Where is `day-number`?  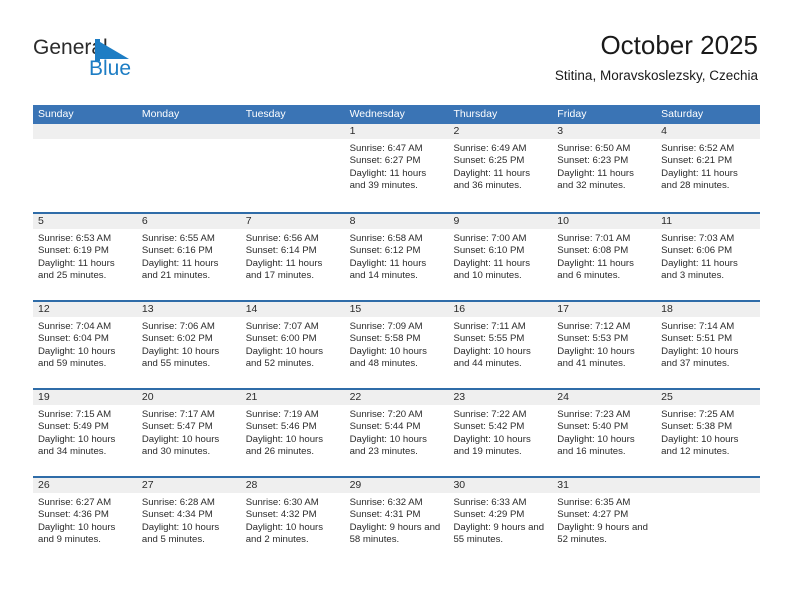
day-number is located at coordinates (292, 131).